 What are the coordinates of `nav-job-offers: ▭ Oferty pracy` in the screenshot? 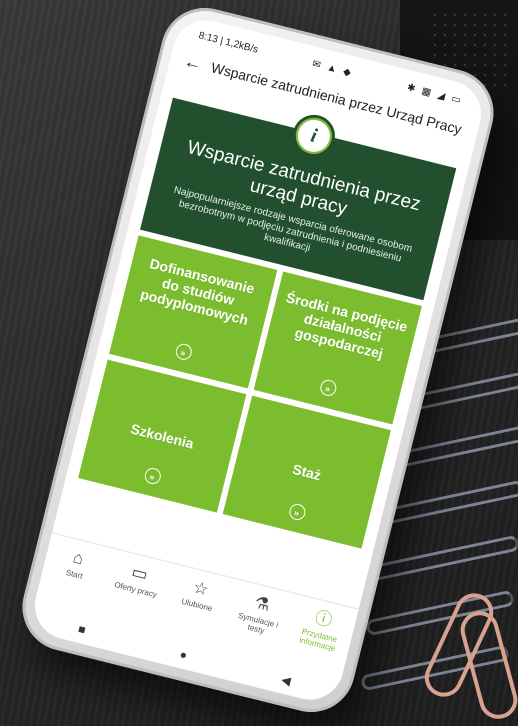 It's located at (138, 579).